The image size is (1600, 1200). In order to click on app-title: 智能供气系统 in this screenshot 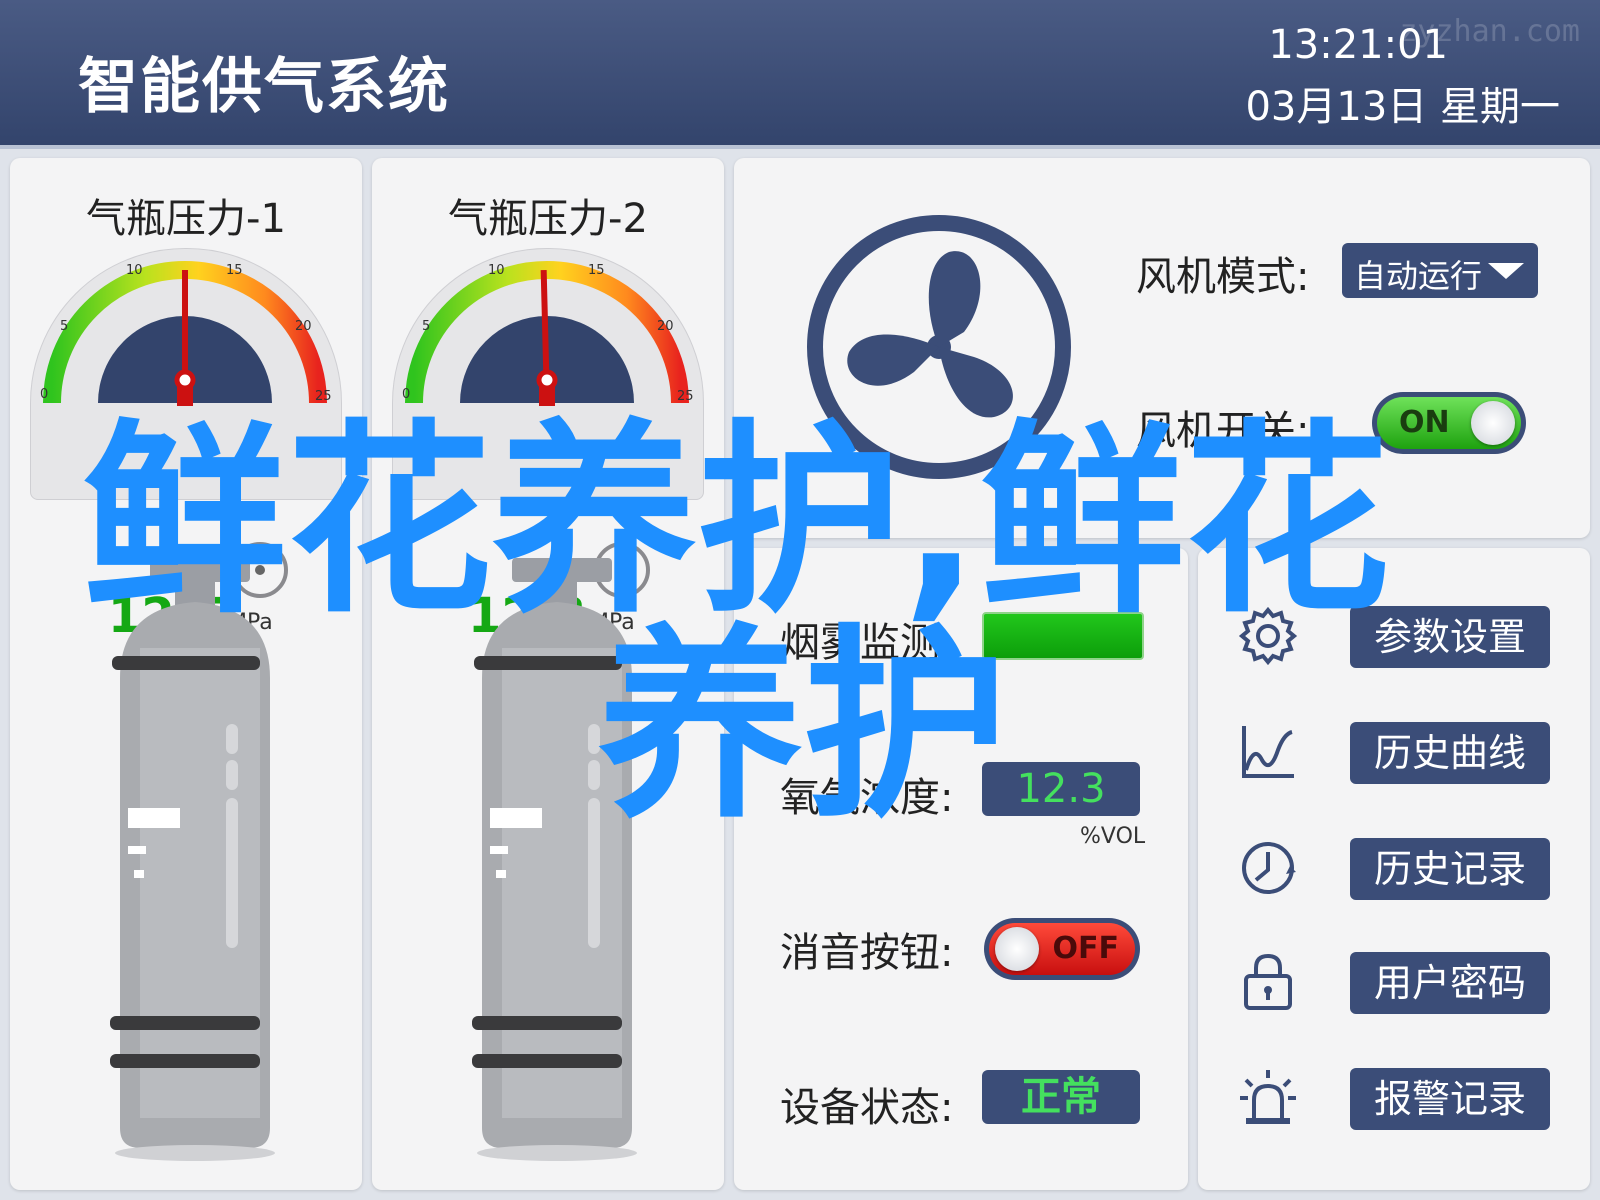, I will do `click(264, 87)`.